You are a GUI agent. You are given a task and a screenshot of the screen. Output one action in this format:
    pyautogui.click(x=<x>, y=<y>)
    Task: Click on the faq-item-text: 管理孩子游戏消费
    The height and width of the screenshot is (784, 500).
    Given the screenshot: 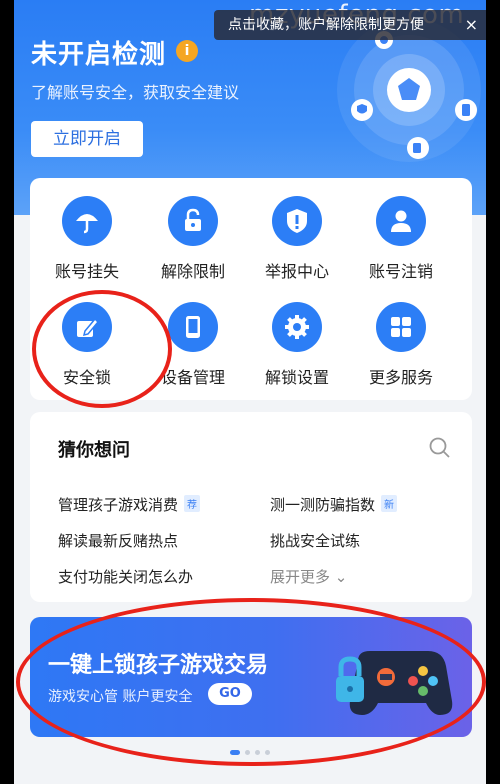 What is the action you would take?
    pyautogui.click(x=118, y=505)
    